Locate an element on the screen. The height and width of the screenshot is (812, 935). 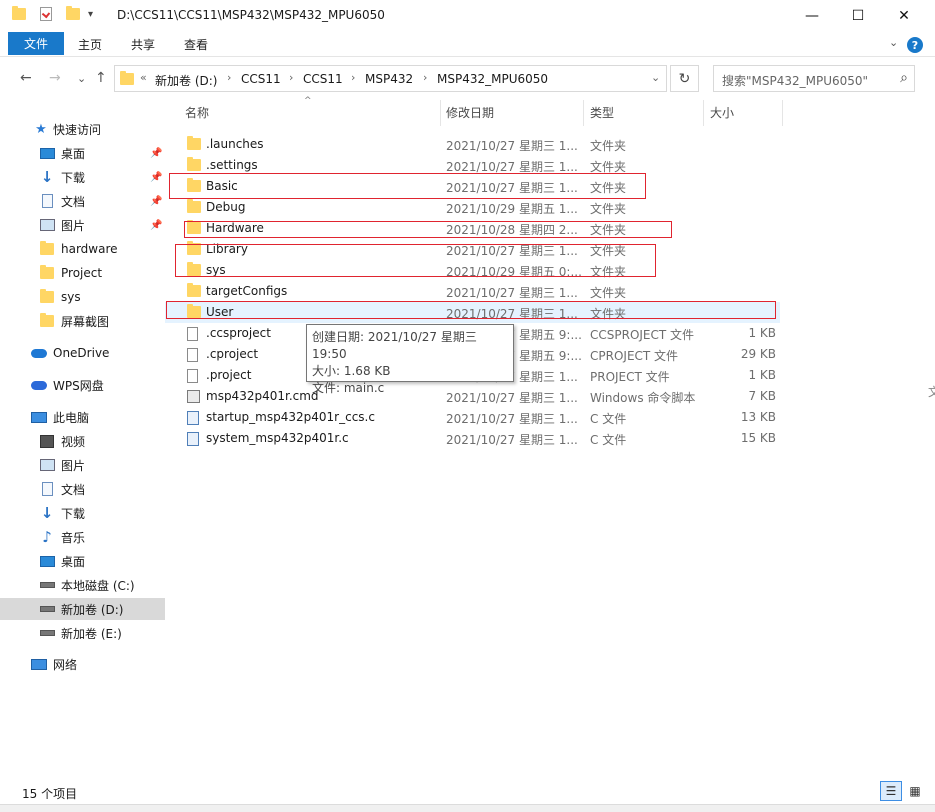
column-header-name: 名称 is located at coordinates (197, 115).